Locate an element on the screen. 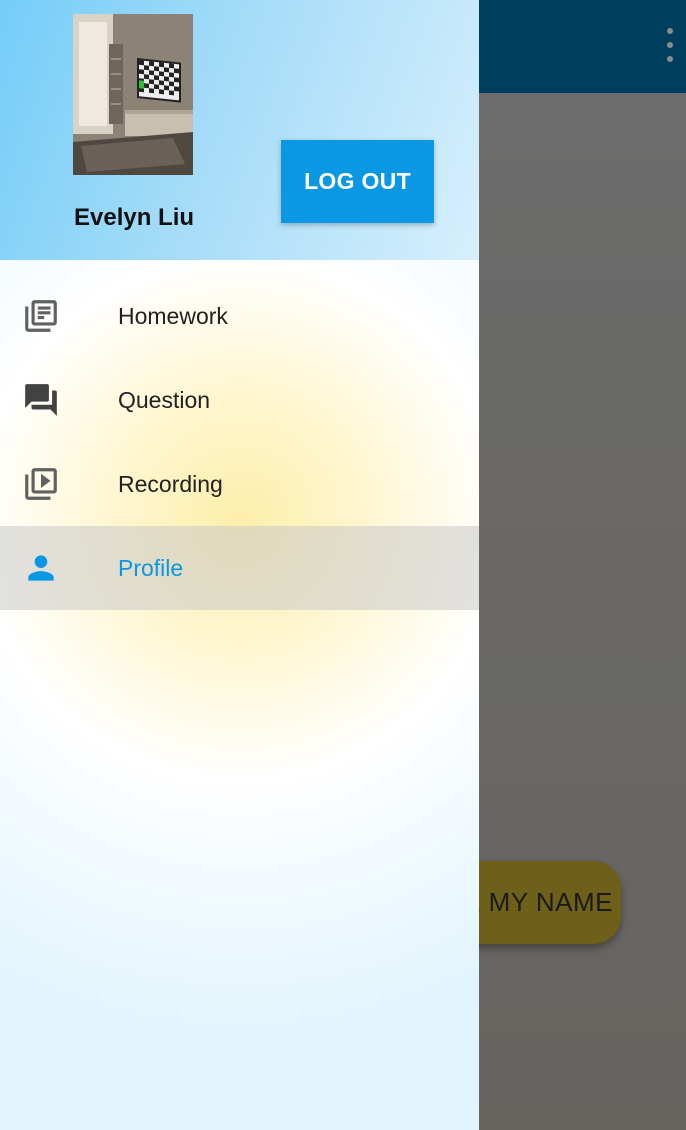 This screenshot has width=686, height=1130. menu-item-profile: Profile is located at coordinates (239, 568).